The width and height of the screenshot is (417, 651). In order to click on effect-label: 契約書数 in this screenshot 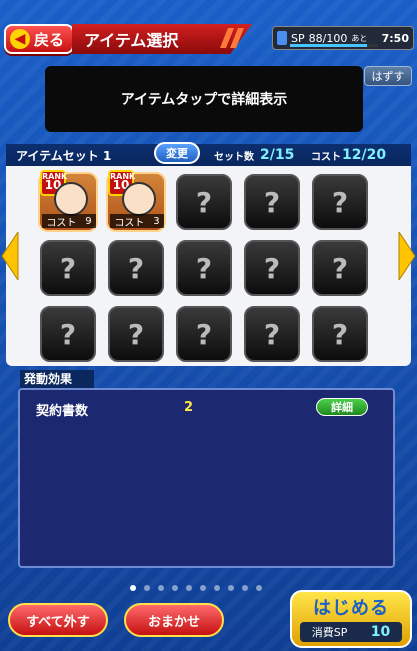, I will do `click(62, 411)`.